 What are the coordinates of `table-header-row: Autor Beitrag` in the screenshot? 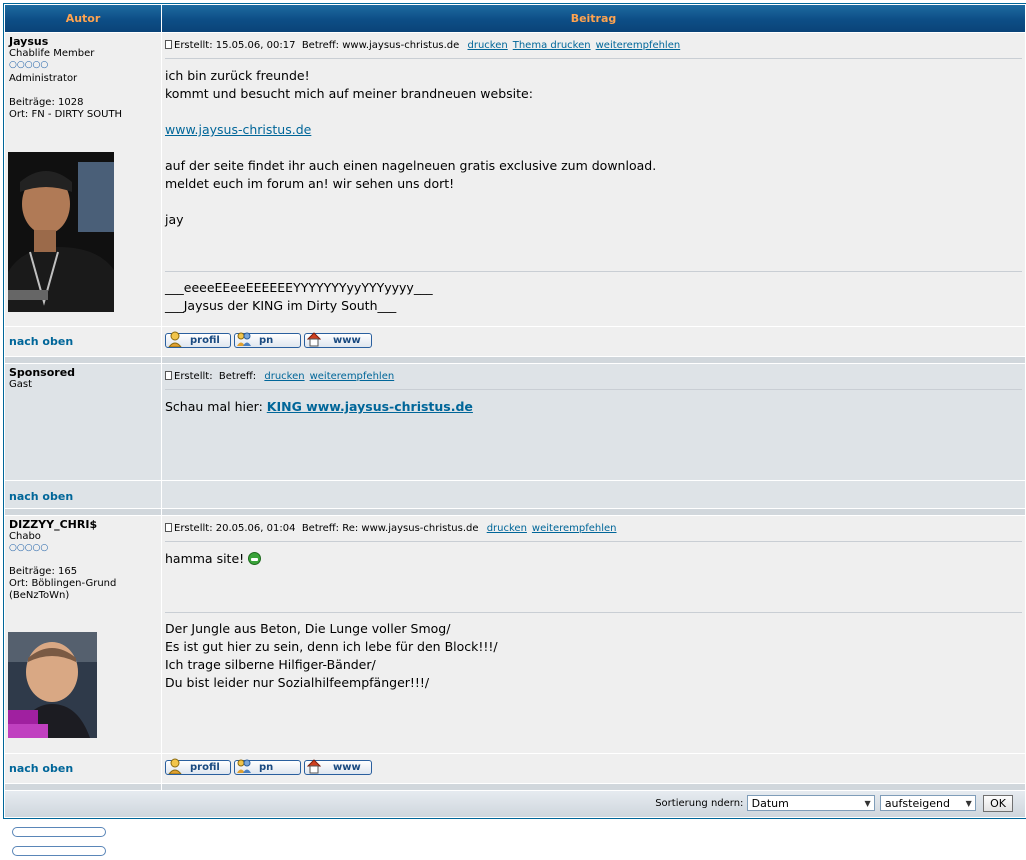 It's located at (515, 18).